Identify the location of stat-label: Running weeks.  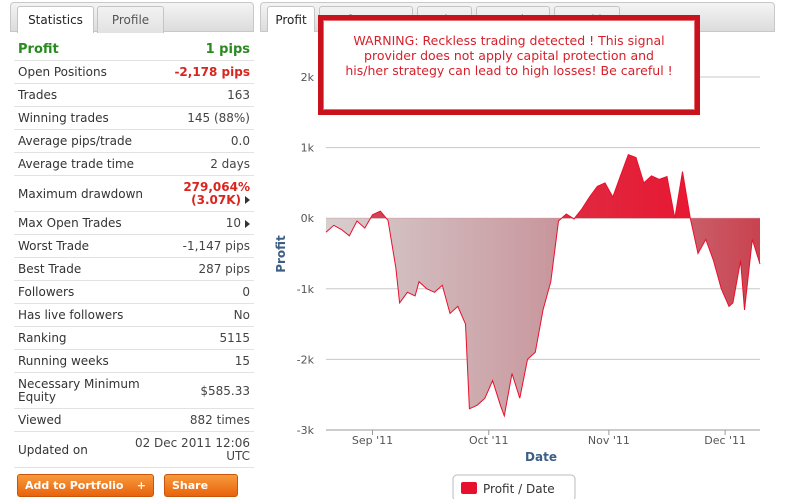
(63, 361).